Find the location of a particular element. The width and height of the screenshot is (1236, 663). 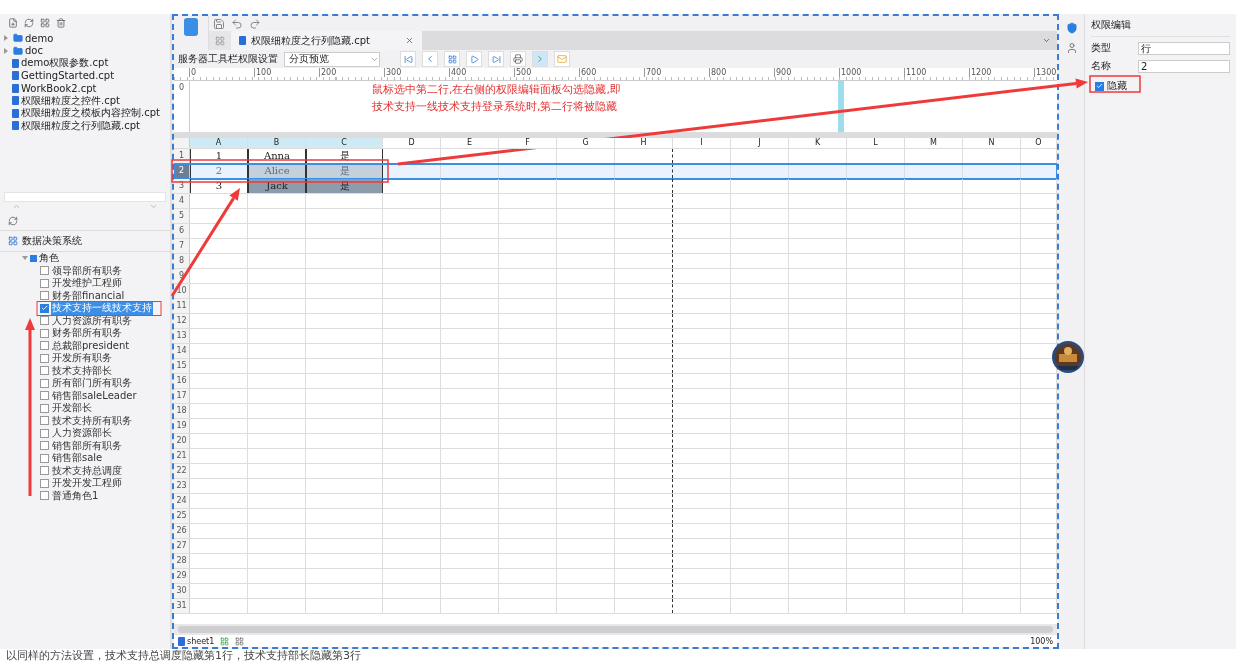

role-item: 销售部saleLeader is located at coordinates (89, 395).